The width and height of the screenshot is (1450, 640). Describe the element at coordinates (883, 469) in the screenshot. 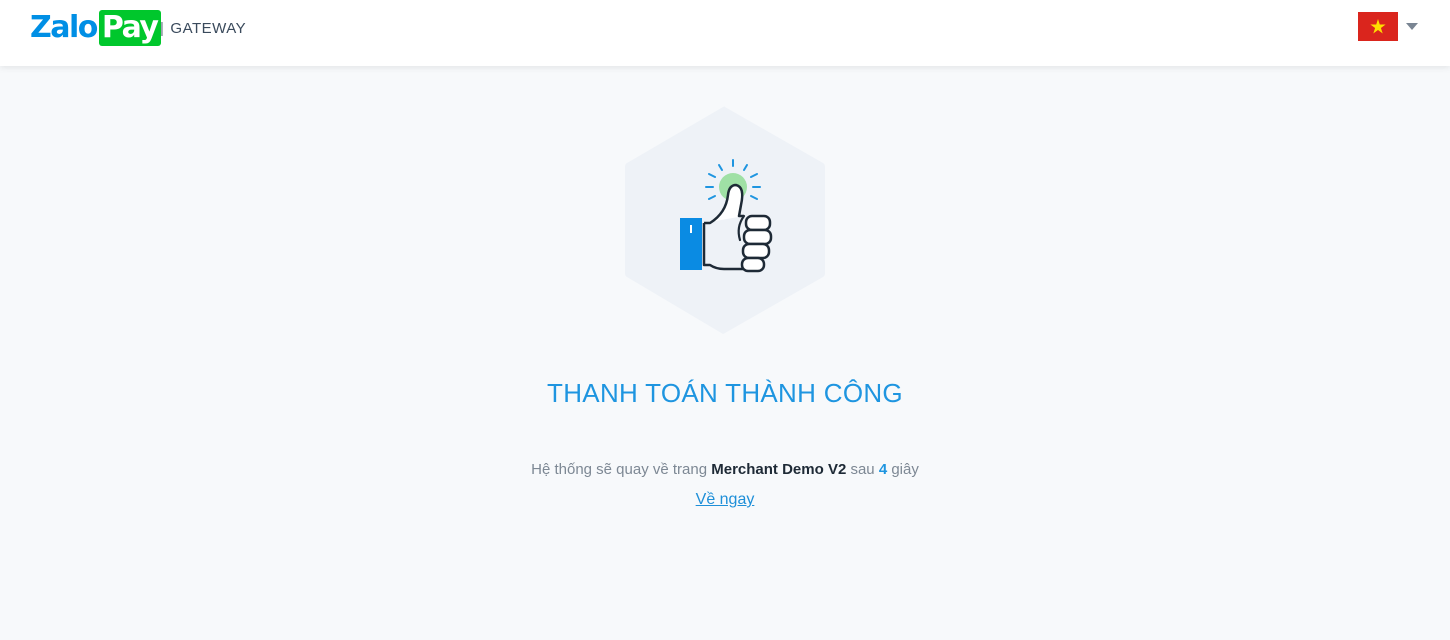

I see `countdown-seconds: 4` at that location.